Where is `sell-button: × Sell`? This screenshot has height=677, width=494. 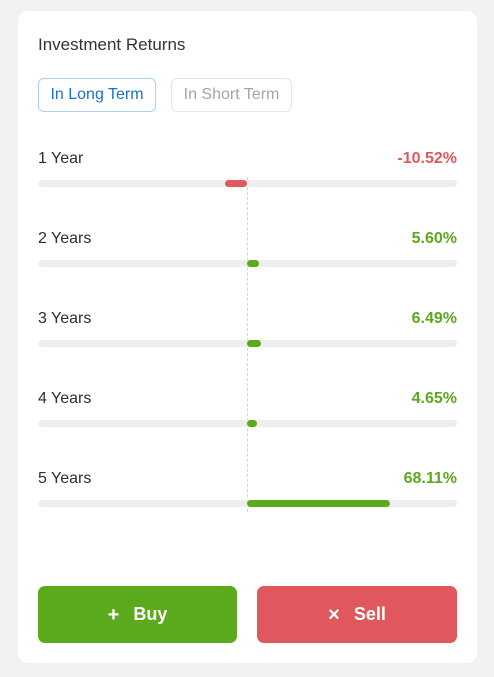 sell-button: × Sell is located at coordinates (357, 614).